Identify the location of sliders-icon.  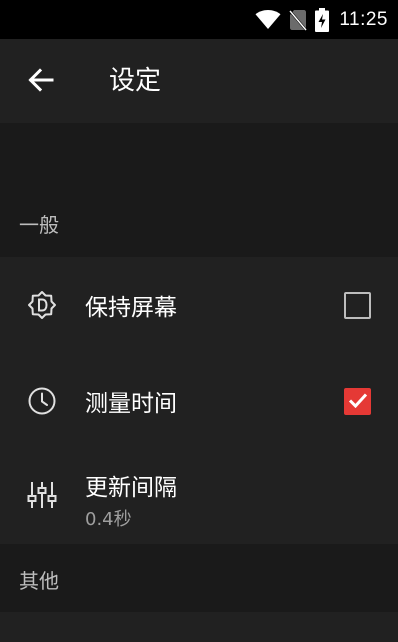
(42, 495).